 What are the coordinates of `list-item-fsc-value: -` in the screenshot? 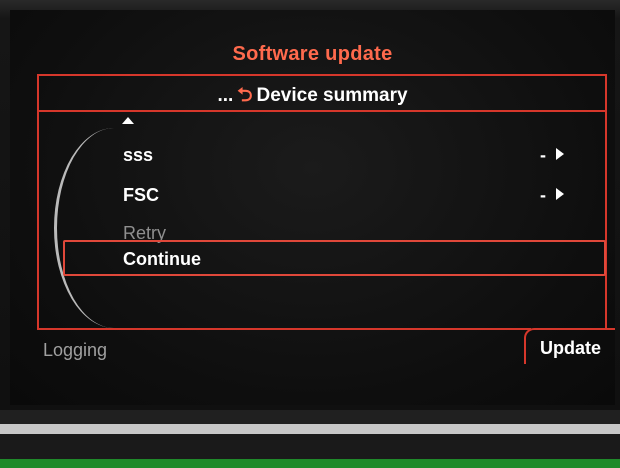 It's located at (552, 195).